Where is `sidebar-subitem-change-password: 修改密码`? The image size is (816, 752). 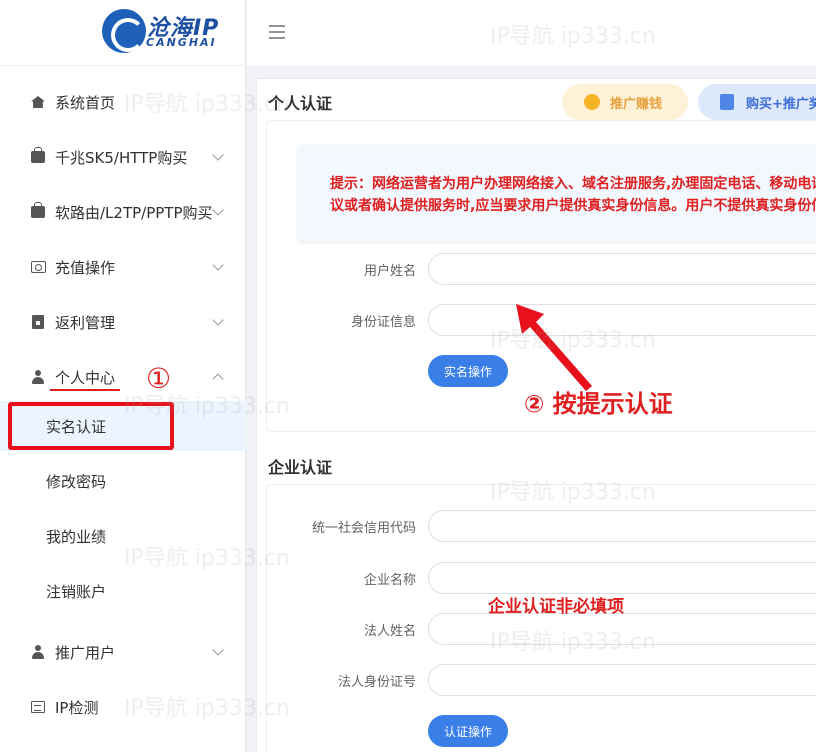
sidebar-subitem-change-password: 修改密码 is located at coordinates (123, 481).